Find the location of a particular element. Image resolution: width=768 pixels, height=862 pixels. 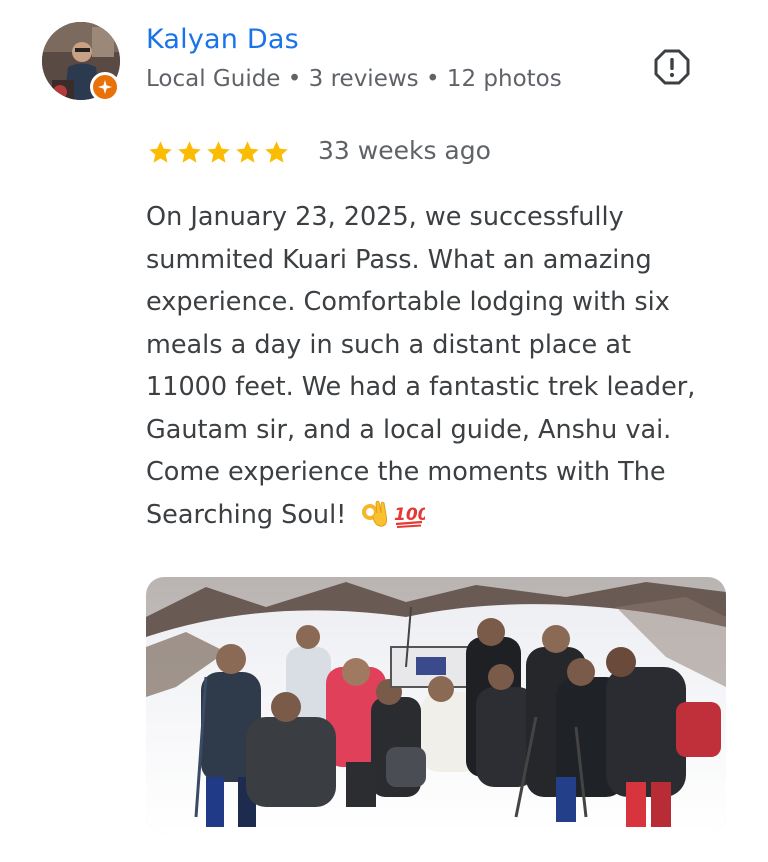

reviewer-meta: Local Guide • 3 reviews • 12 photos is located at coordinates (354, 79).